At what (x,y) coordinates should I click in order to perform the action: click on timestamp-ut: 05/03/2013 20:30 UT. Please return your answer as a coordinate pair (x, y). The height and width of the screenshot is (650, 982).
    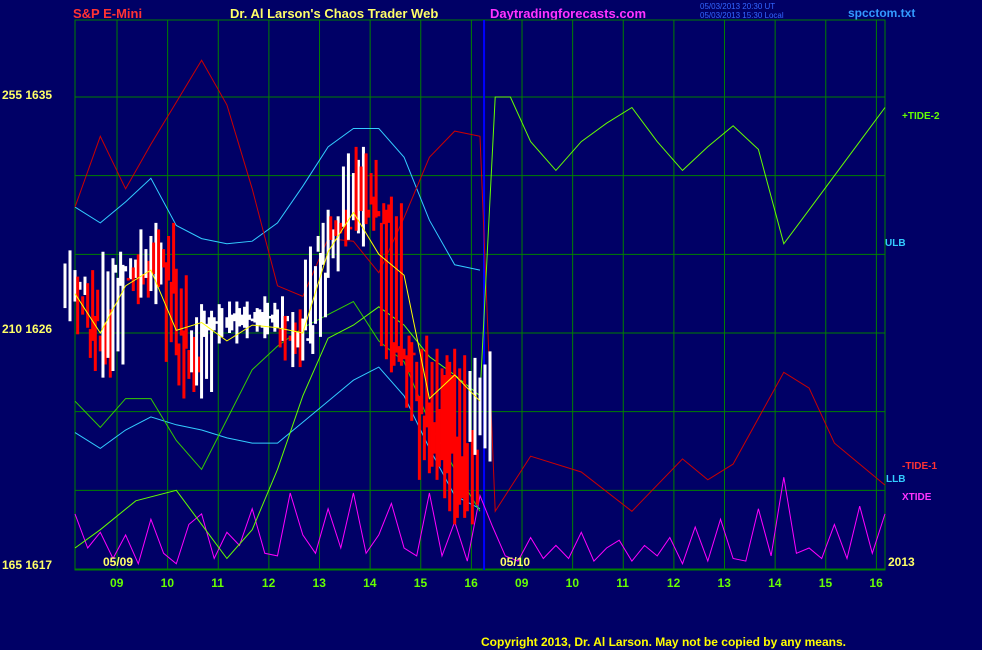
    Looking at the image, I should click on (737, 6).